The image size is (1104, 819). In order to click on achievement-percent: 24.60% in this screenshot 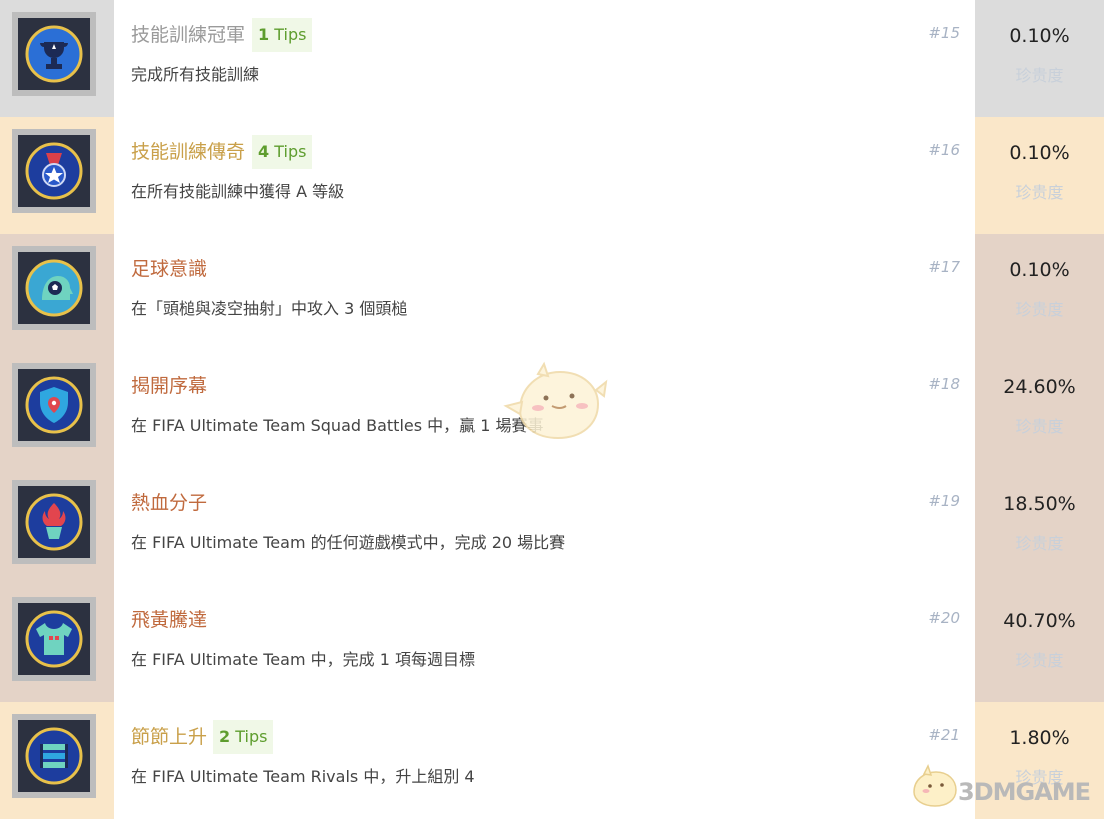, I will do `click(1039, 387)`.